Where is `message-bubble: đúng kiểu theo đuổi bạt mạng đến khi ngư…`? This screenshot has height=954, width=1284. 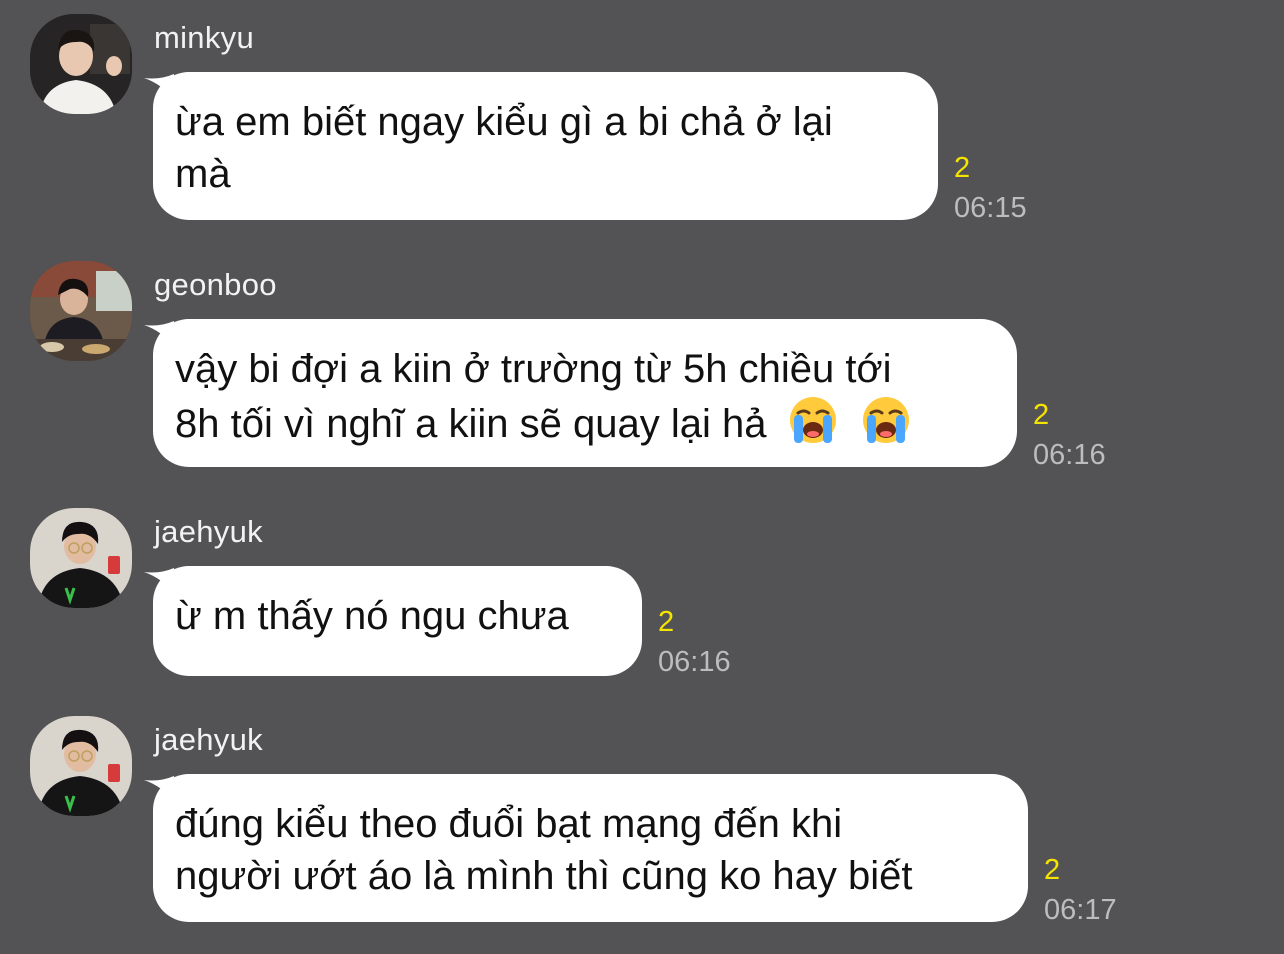 message-bubble: đúng kiểu theo đuổi bạt mạng đến khi ngư… is located at coordinates (590, 848).